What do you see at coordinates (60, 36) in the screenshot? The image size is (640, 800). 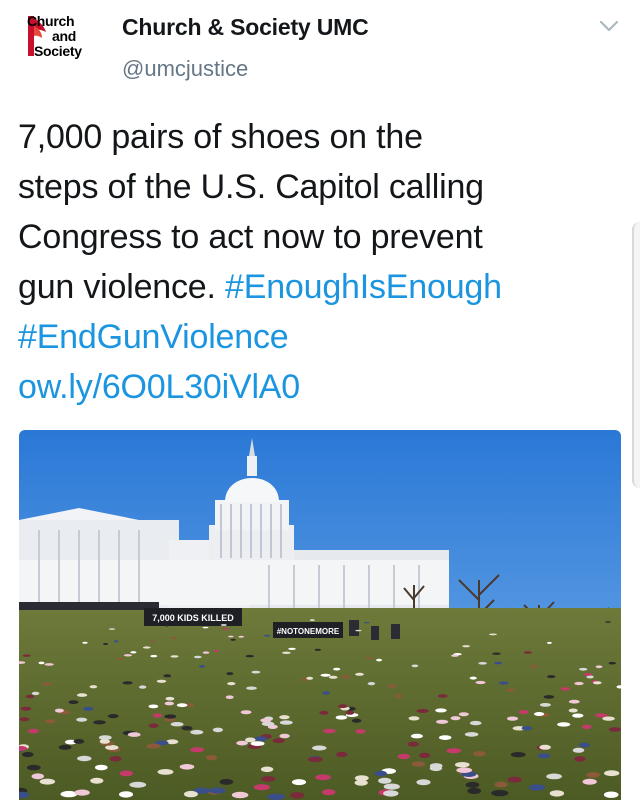 I see `logo-wordmark: Church and Society` at bounding box center [60, 36].